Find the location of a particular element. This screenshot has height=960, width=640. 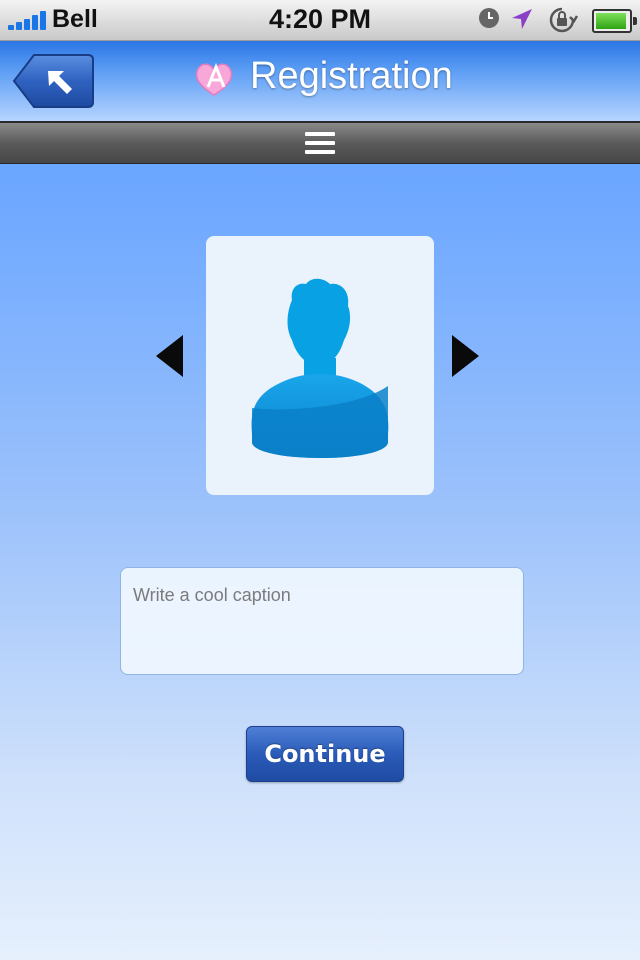

page-title: Registration is located at coordinates (351, 76).